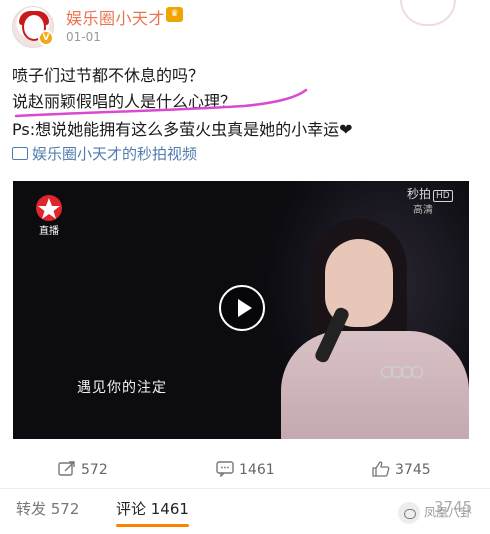  I want to click on action-bar: 572 1461 3745, so click(245, 471).